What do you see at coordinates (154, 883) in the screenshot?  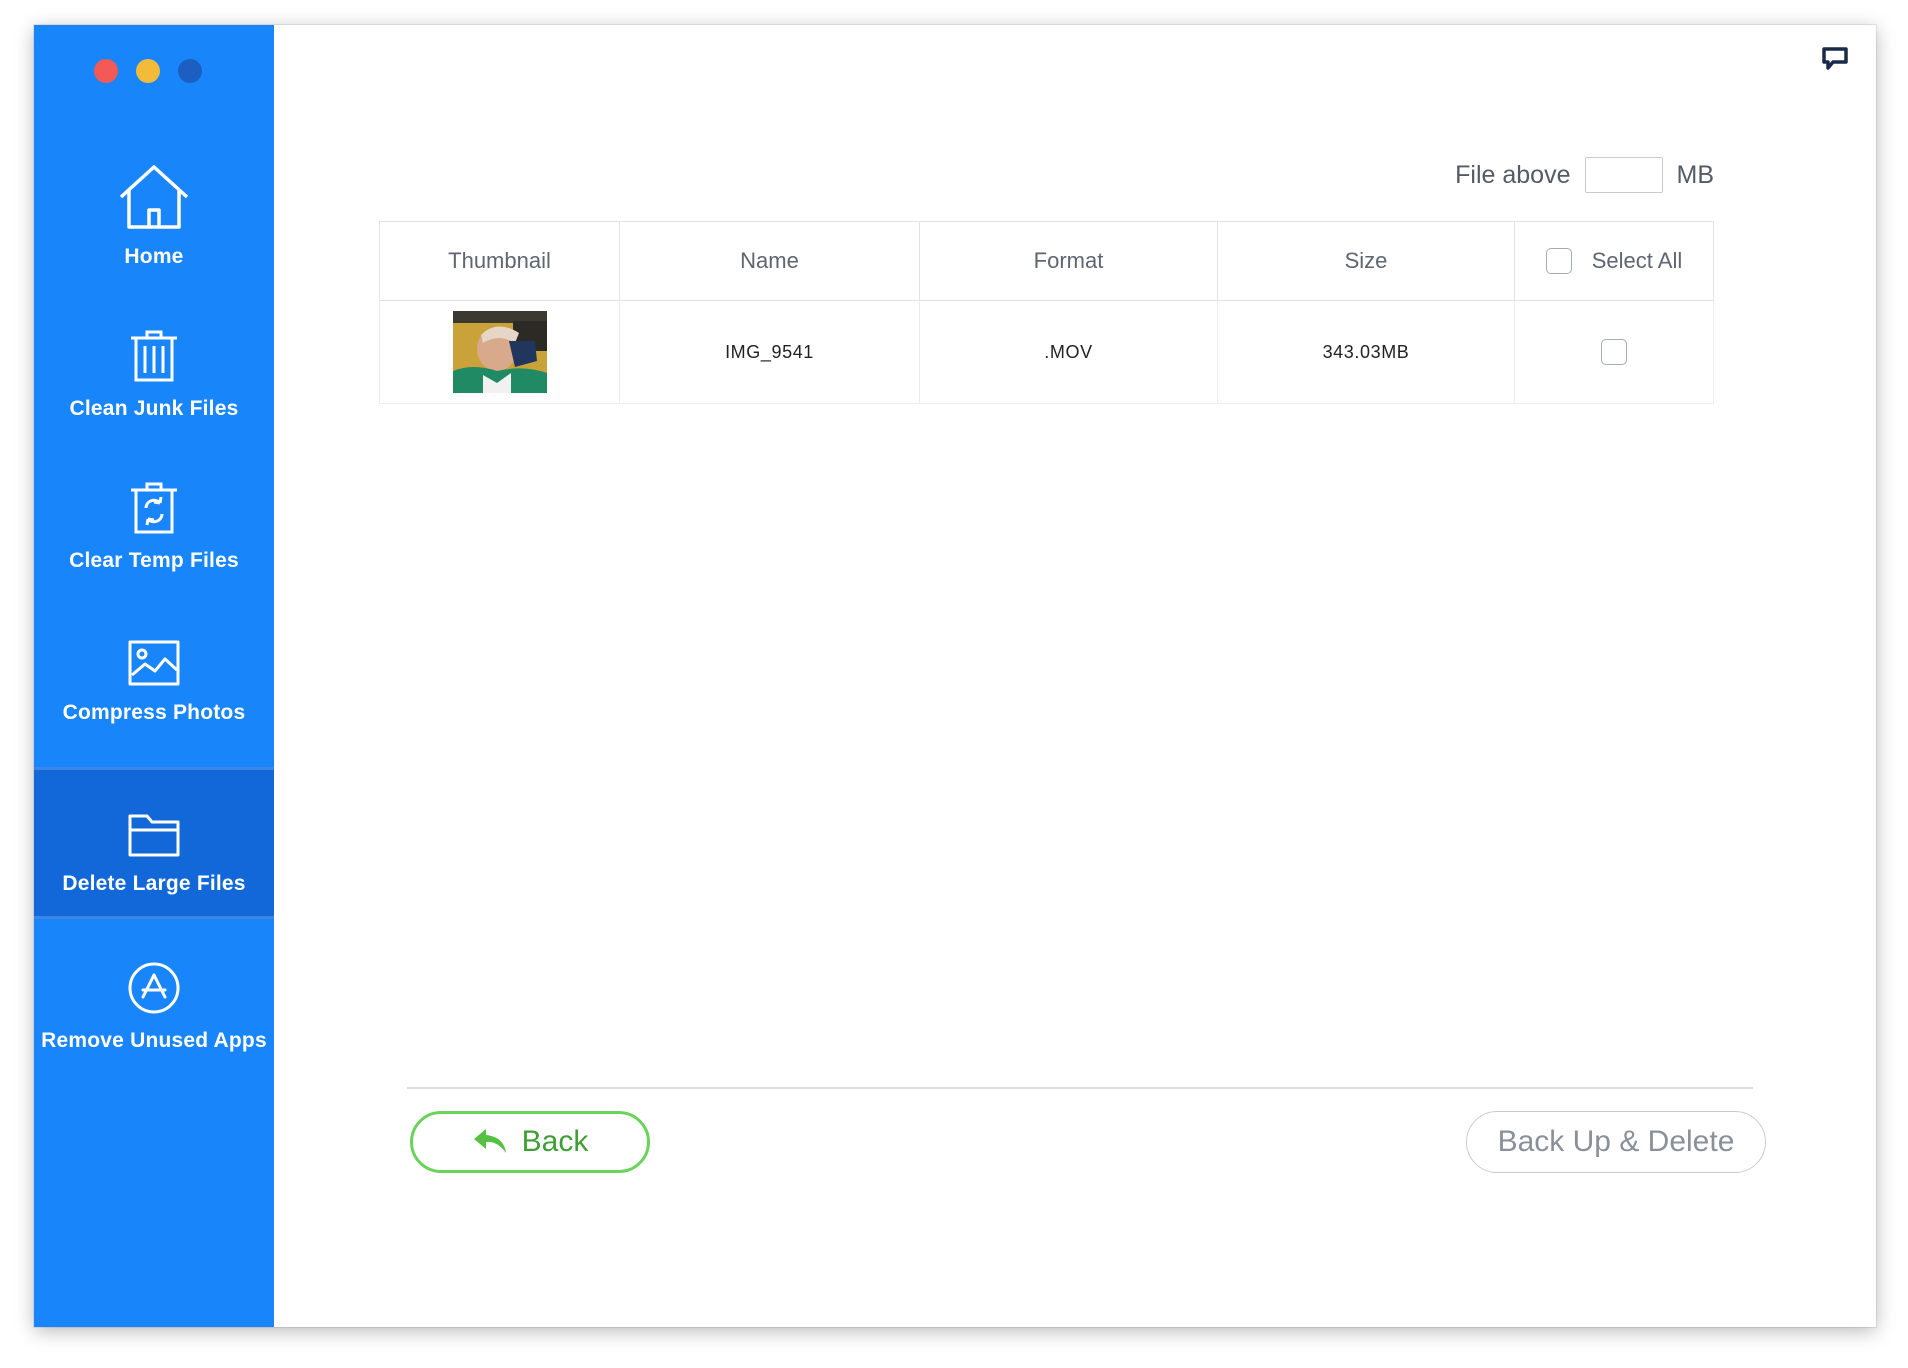 I see `sidebar-item-label: Delete Large Files` at bounding box center [154, 883].